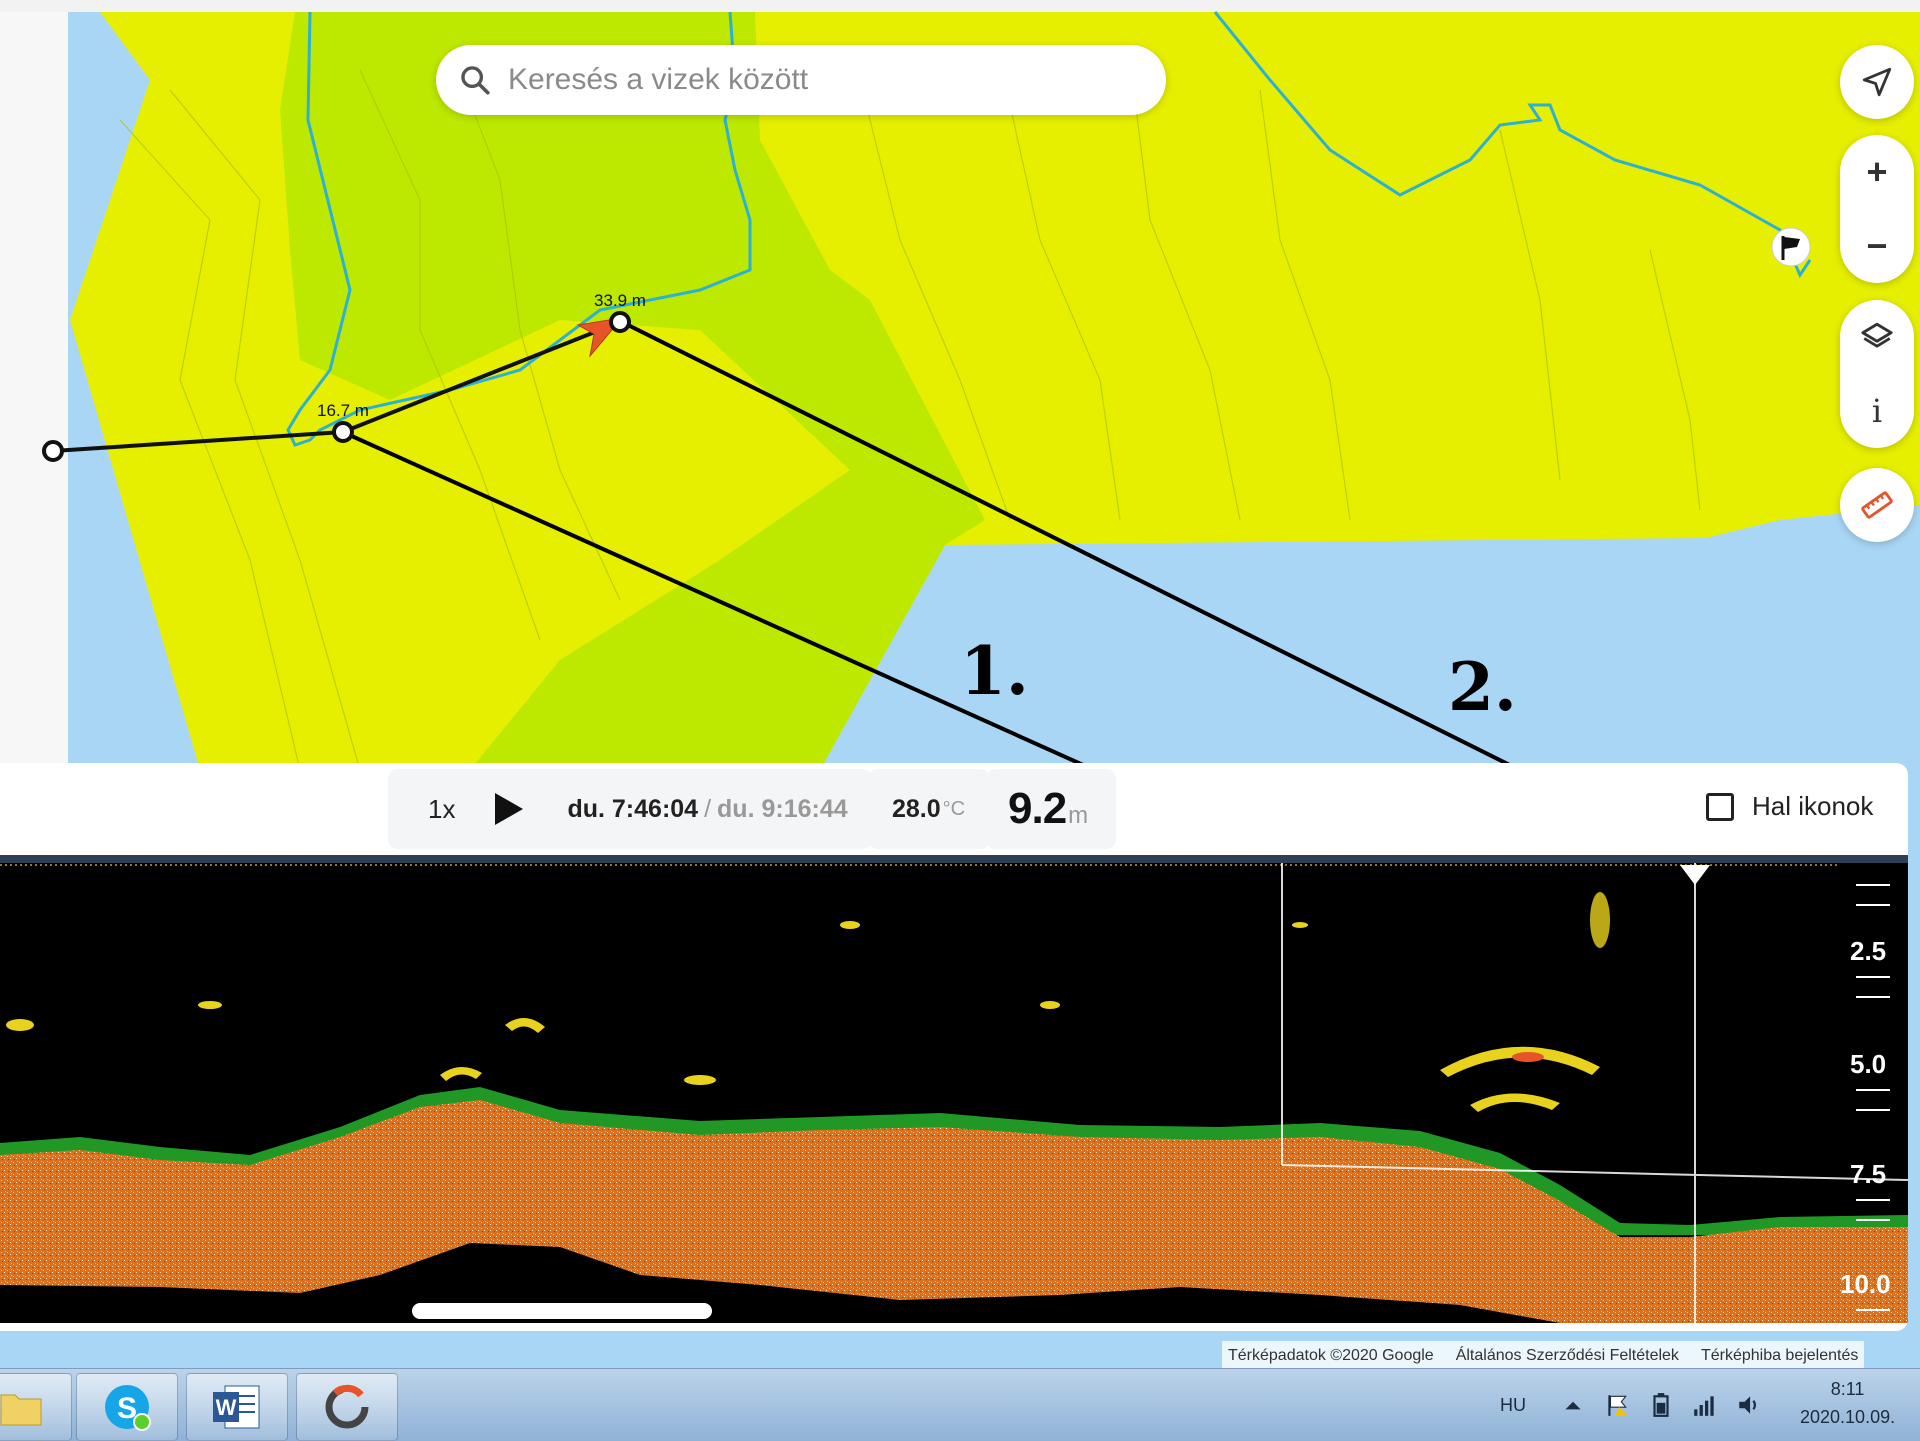 The height and width of the screenshot is (1441, 1920). I want to click on battery-icon, so click(1661, 1405).